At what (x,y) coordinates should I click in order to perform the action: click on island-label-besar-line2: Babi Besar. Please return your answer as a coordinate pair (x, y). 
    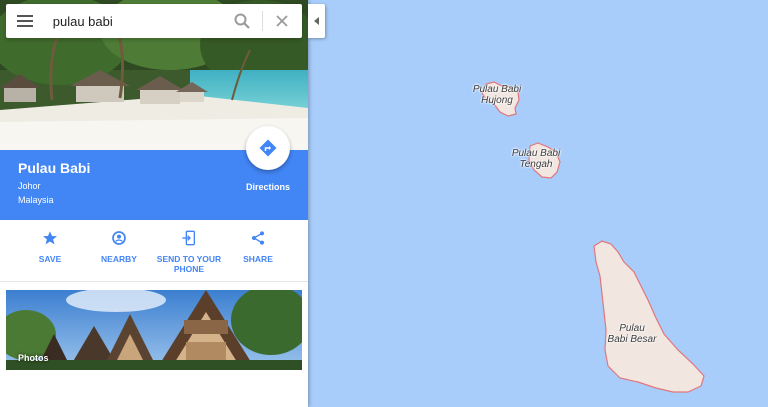
    Looking at the image, I should click on (632, 339).